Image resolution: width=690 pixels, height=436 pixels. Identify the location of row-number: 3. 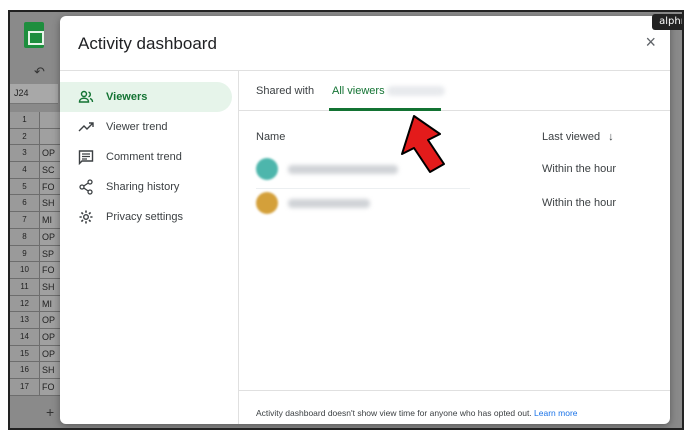
(25, 153).